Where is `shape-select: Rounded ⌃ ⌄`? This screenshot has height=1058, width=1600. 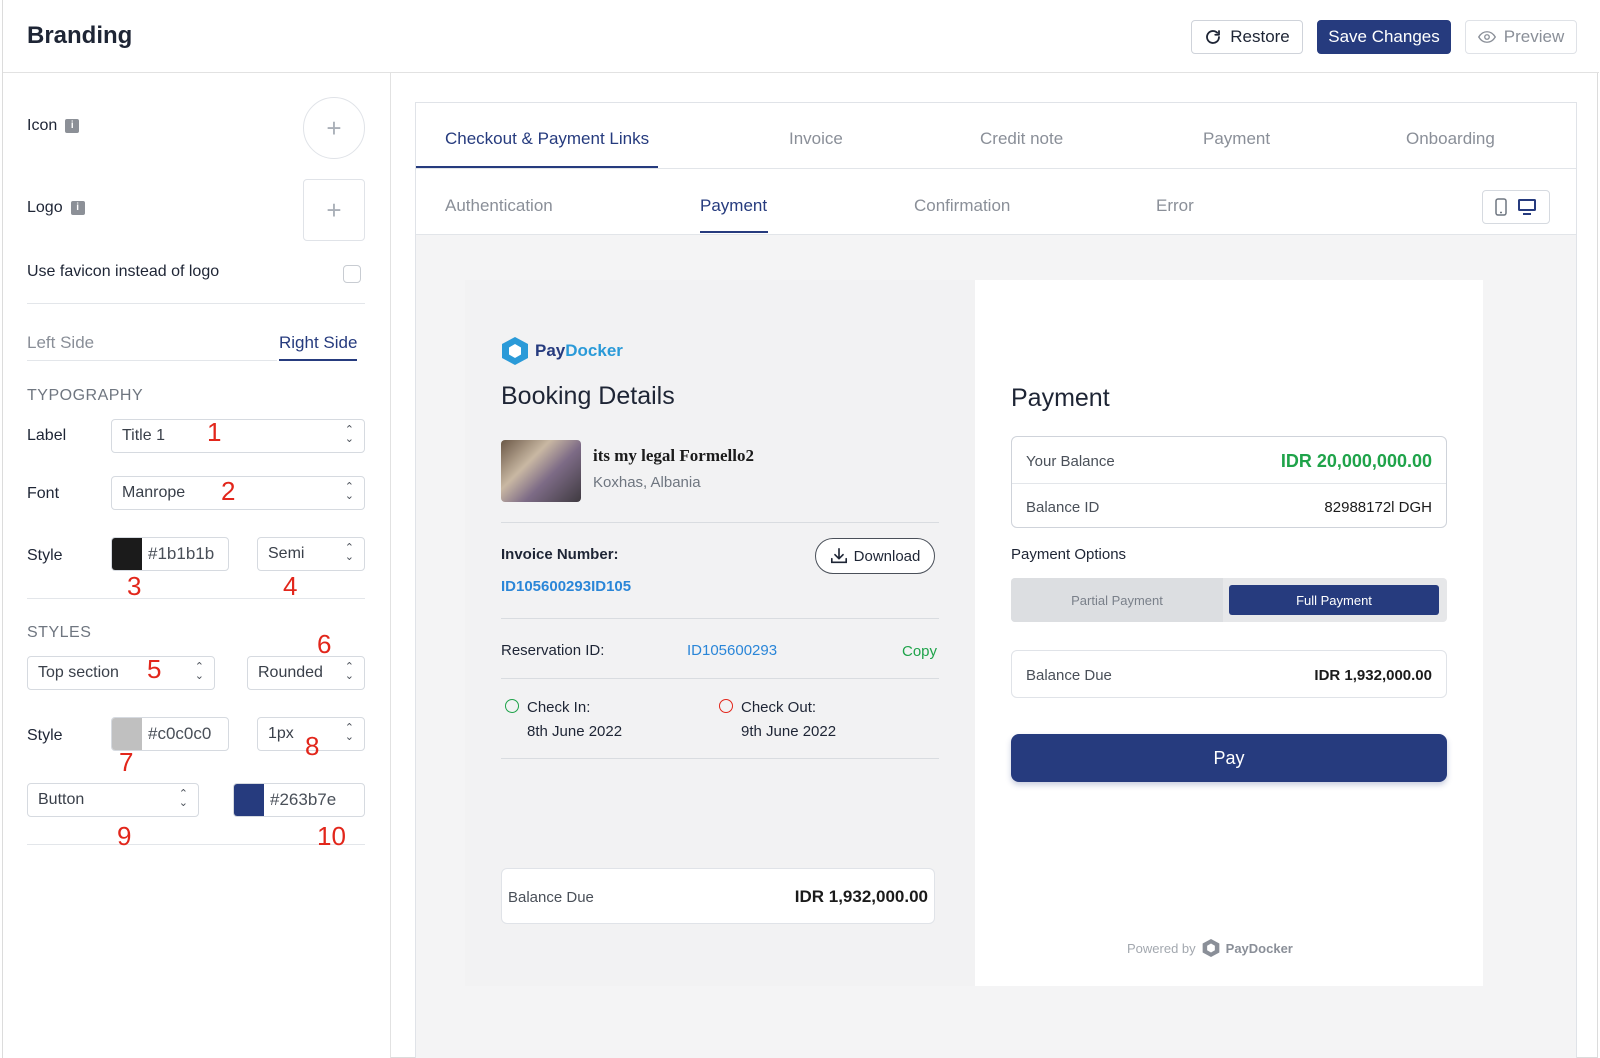
shape-select: Rounded ⌃ ⌄ is located at coordinates (306, 673).